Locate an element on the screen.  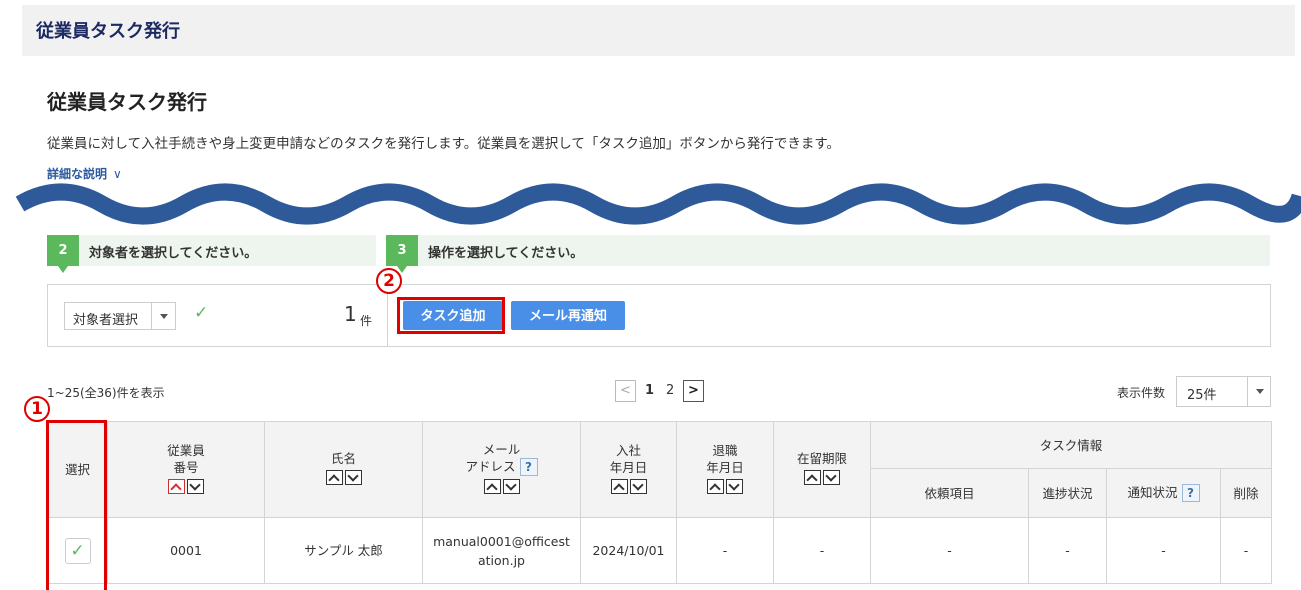
step-label: 操作を選択してください。 is located at coordinates (506, 253).